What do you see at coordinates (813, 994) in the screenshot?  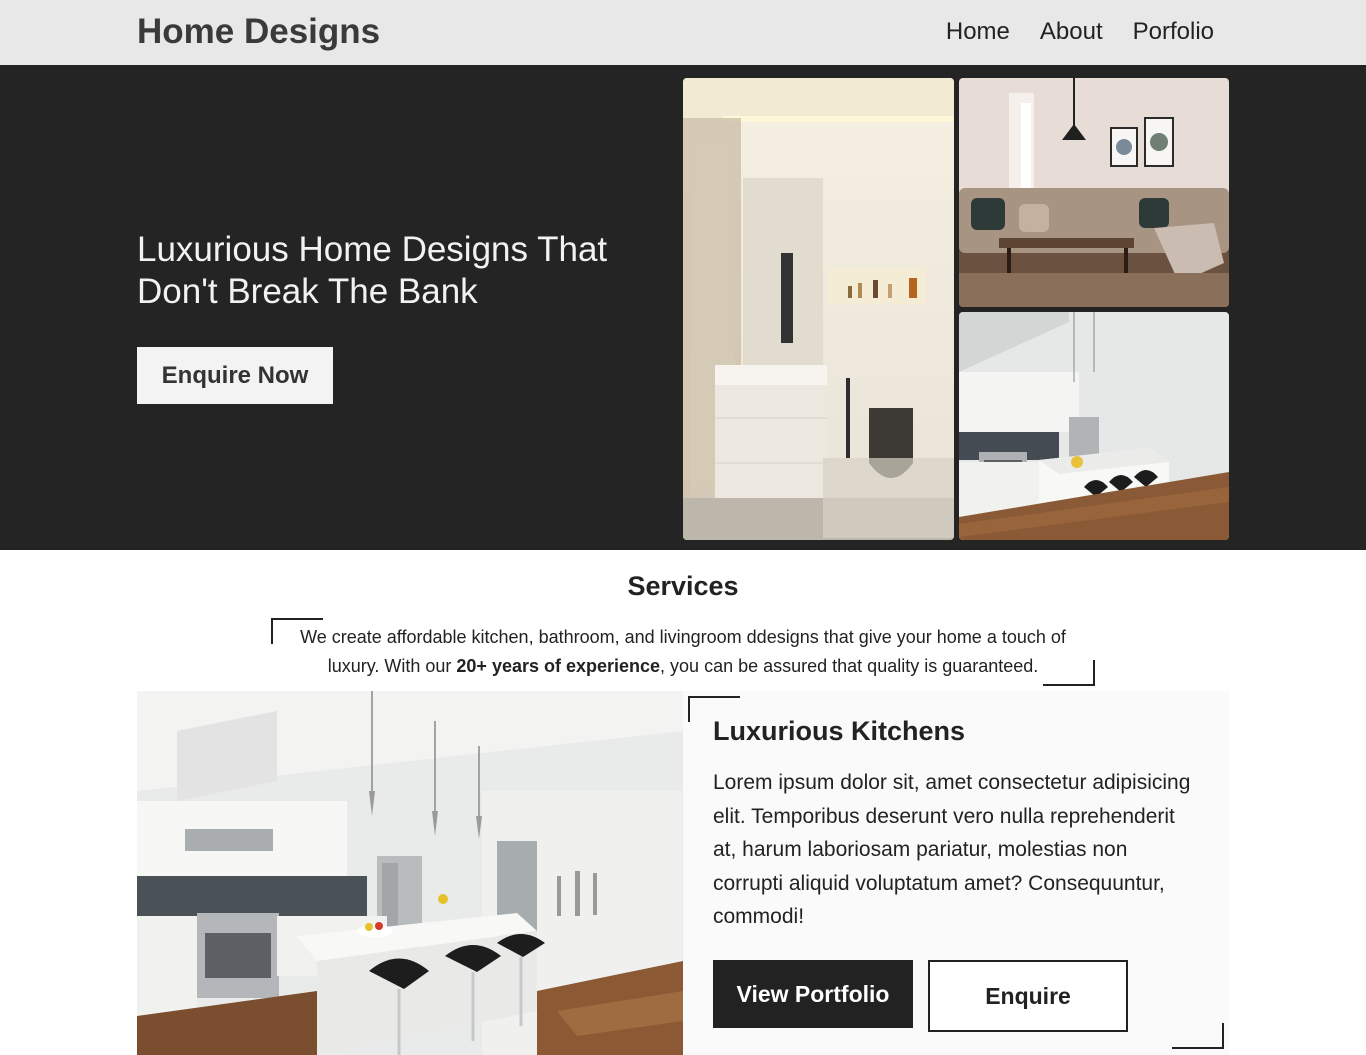 I see `view-portfolio-button: View Portfolio` at bounding box center [813, 994].